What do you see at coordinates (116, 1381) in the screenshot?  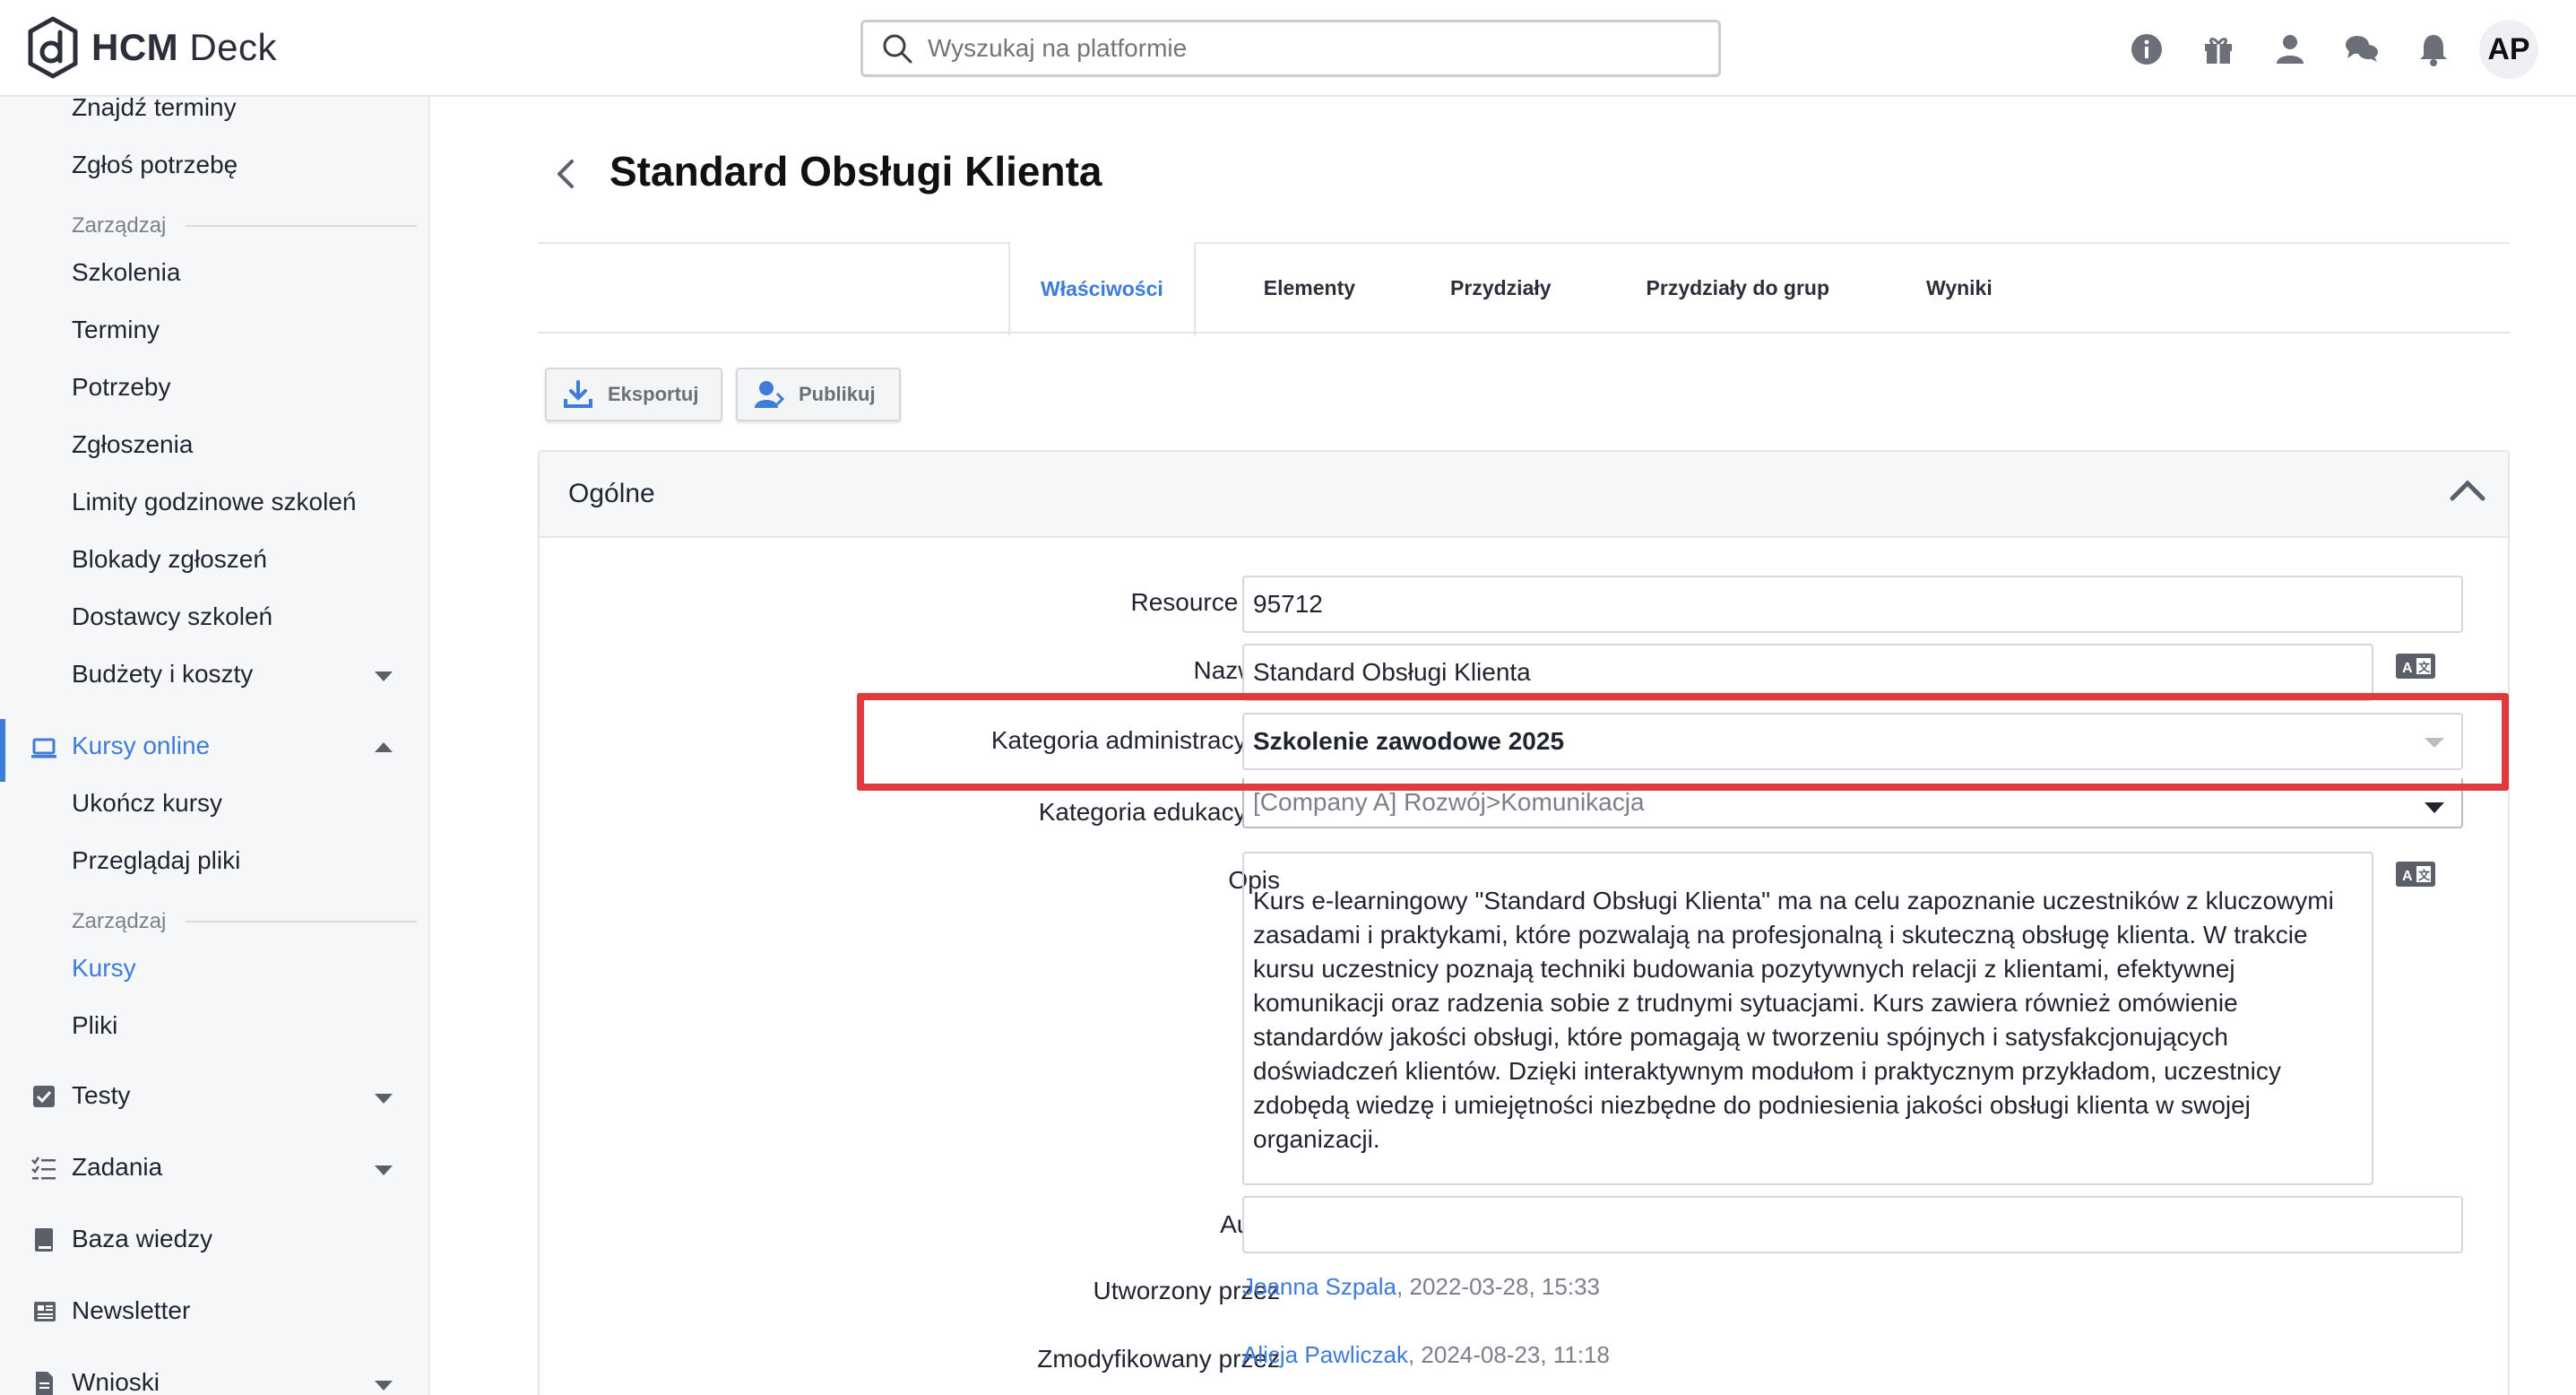 I see `sidebar-item-requests: Wnioski` at bounding box center [116, 1381].